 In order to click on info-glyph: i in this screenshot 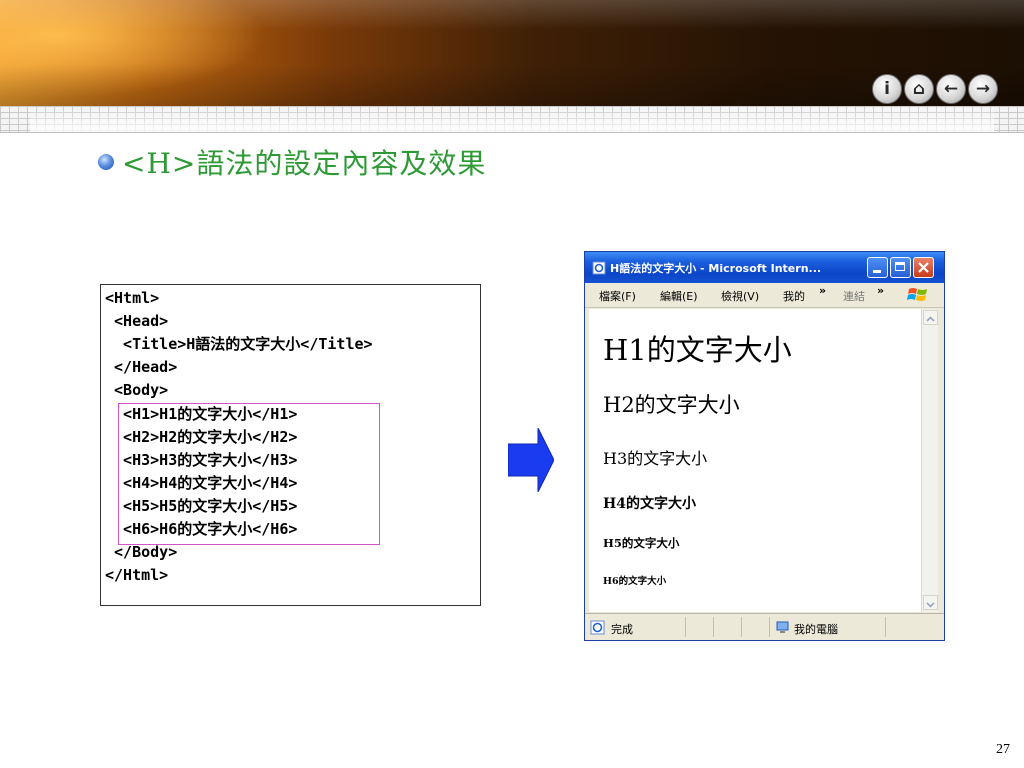, I will do `click(887, 89)`.